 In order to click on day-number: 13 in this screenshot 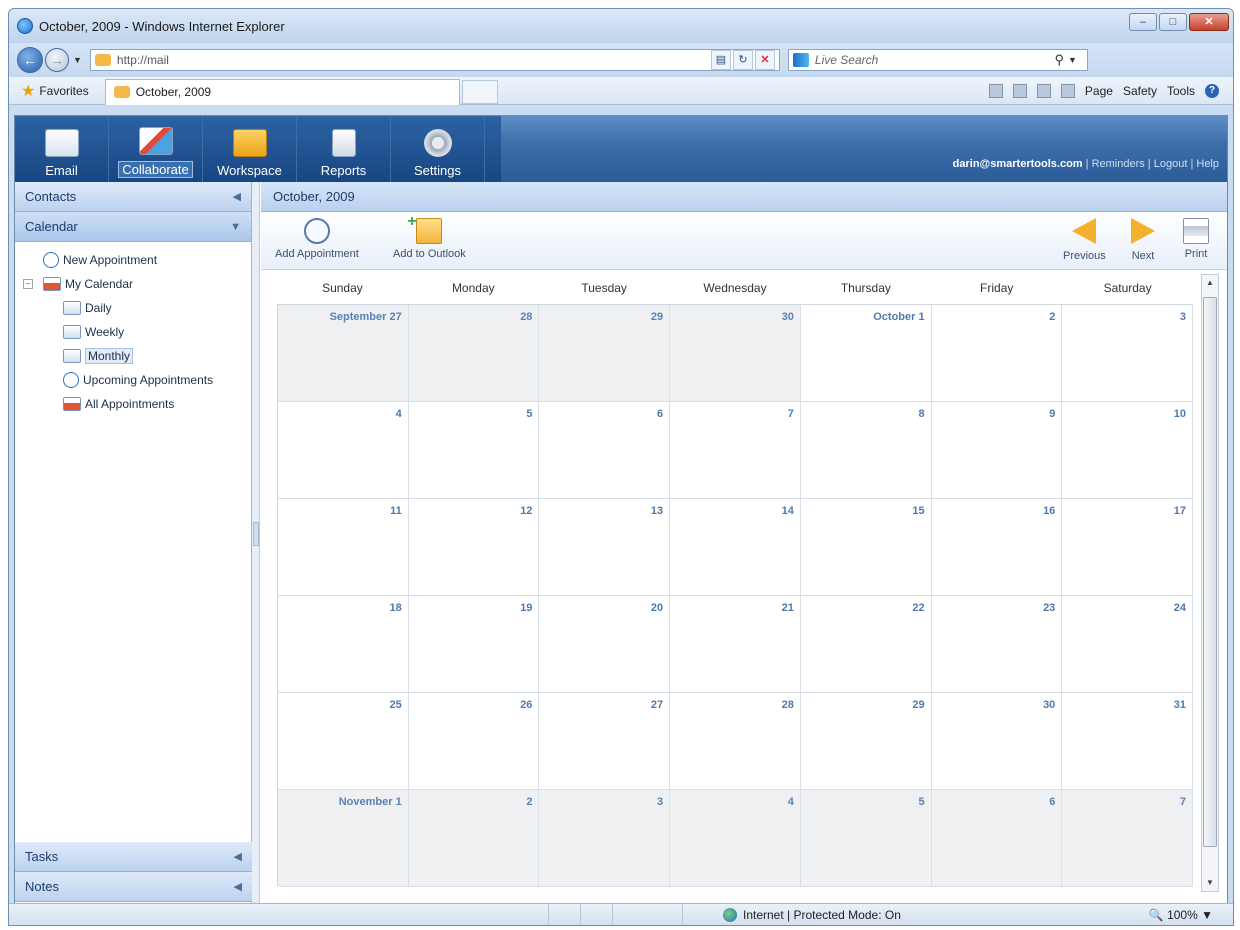, I will do `click(657, 511)`.